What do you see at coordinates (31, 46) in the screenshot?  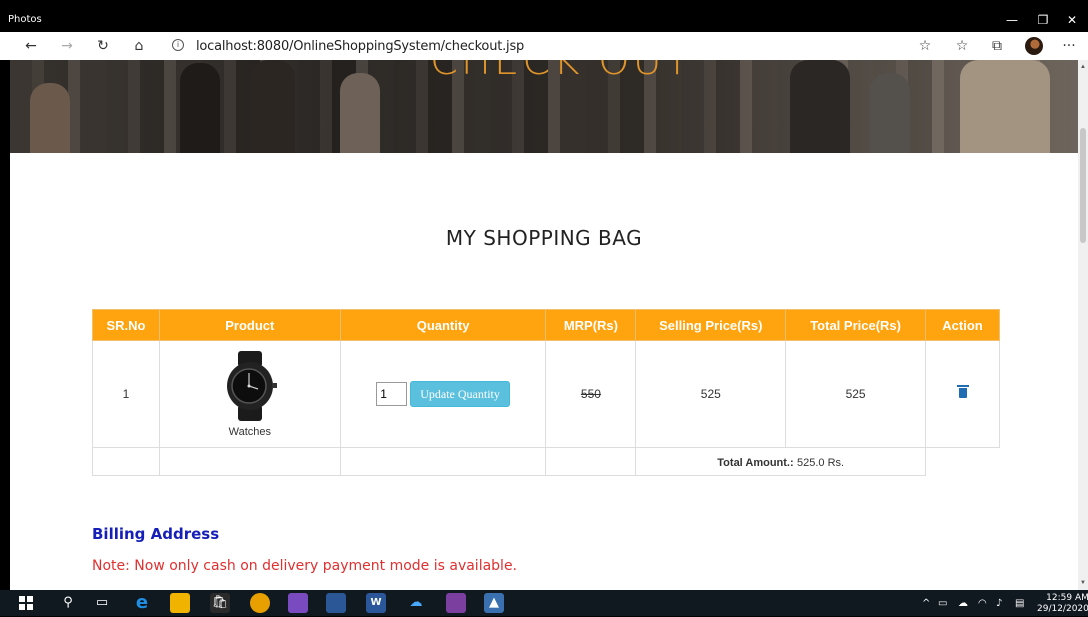 I see `back-icon: ←` at bounding box center [31, 46].